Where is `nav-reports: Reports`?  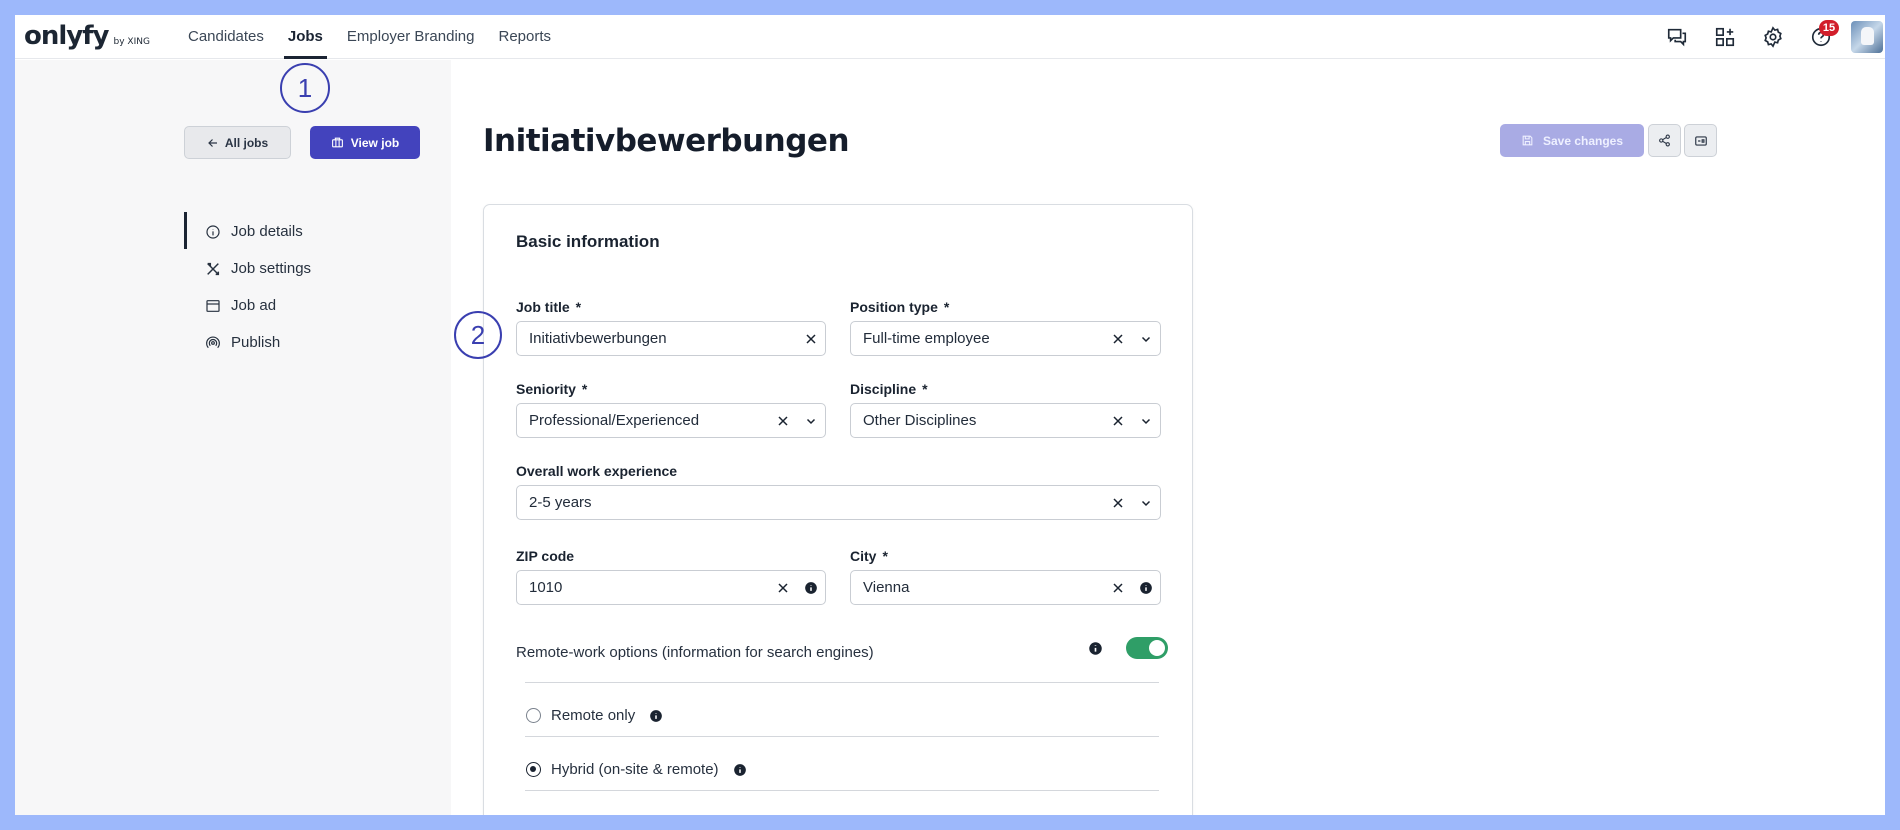 nav-reports: Reports is located at coordinates (524, 37).